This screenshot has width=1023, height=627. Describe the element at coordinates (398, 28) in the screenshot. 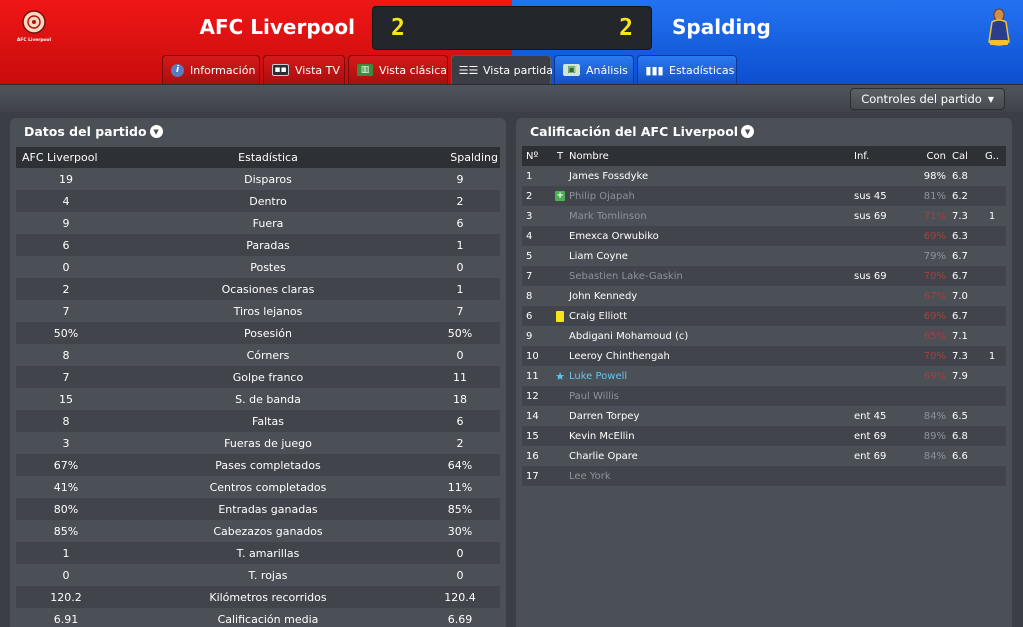

I see `home-score: 2` at that location.